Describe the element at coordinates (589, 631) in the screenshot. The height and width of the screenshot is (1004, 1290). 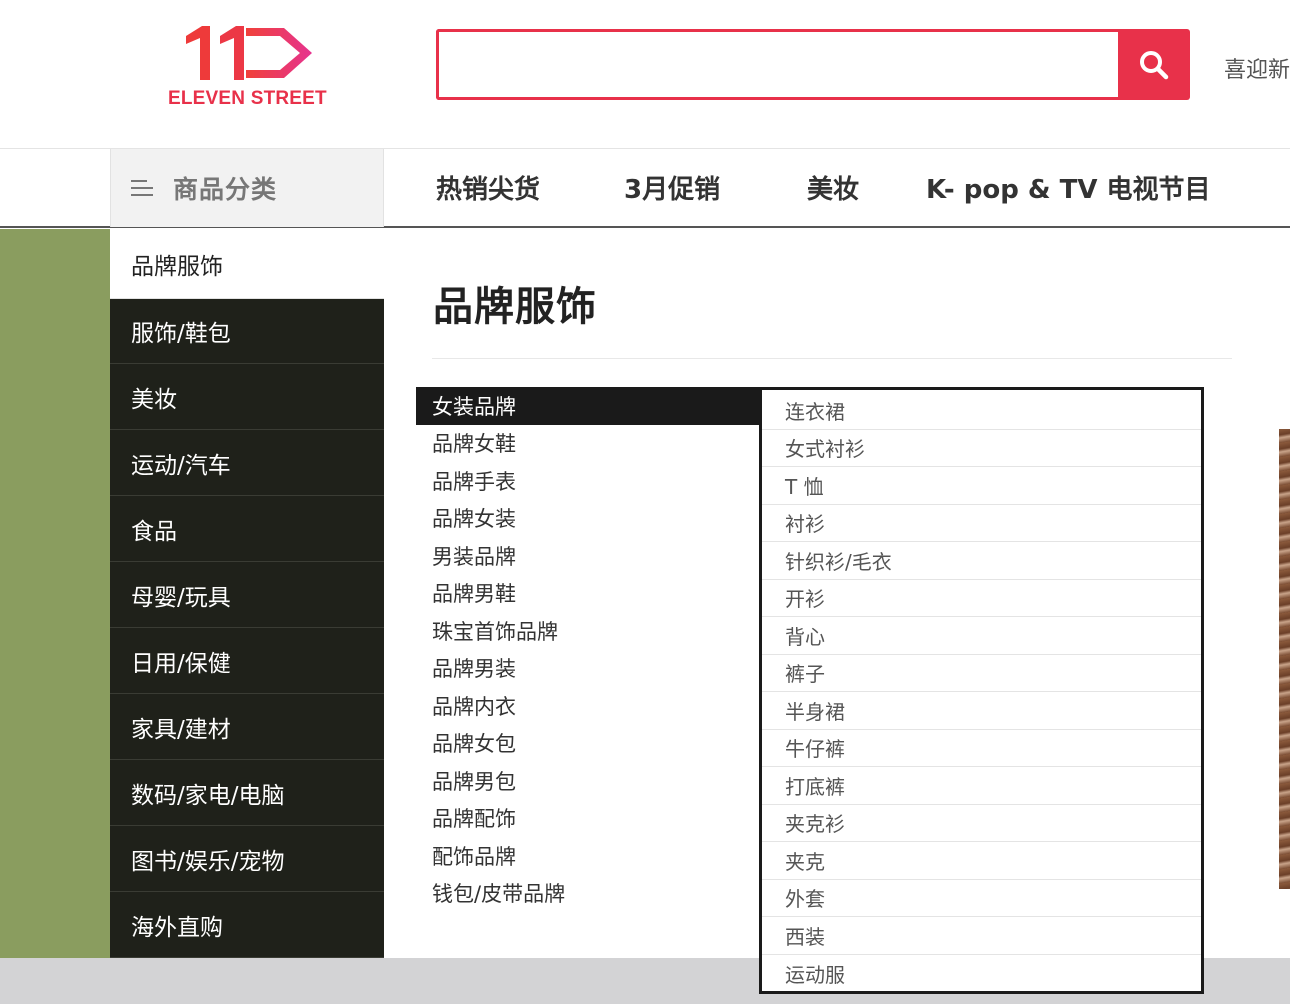
I see `subcategory-item: 珠宝首饰品牌` at that location.